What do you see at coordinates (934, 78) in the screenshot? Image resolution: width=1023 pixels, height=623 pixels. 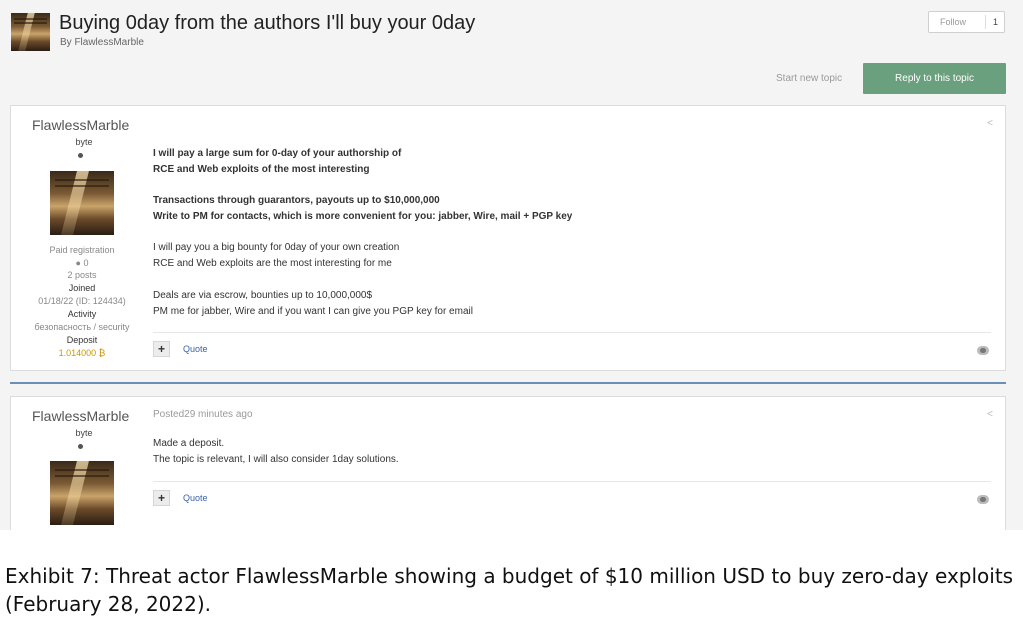 I see `reply-to-topic-button: Reply to this topic` at bounding box center [934, 78].